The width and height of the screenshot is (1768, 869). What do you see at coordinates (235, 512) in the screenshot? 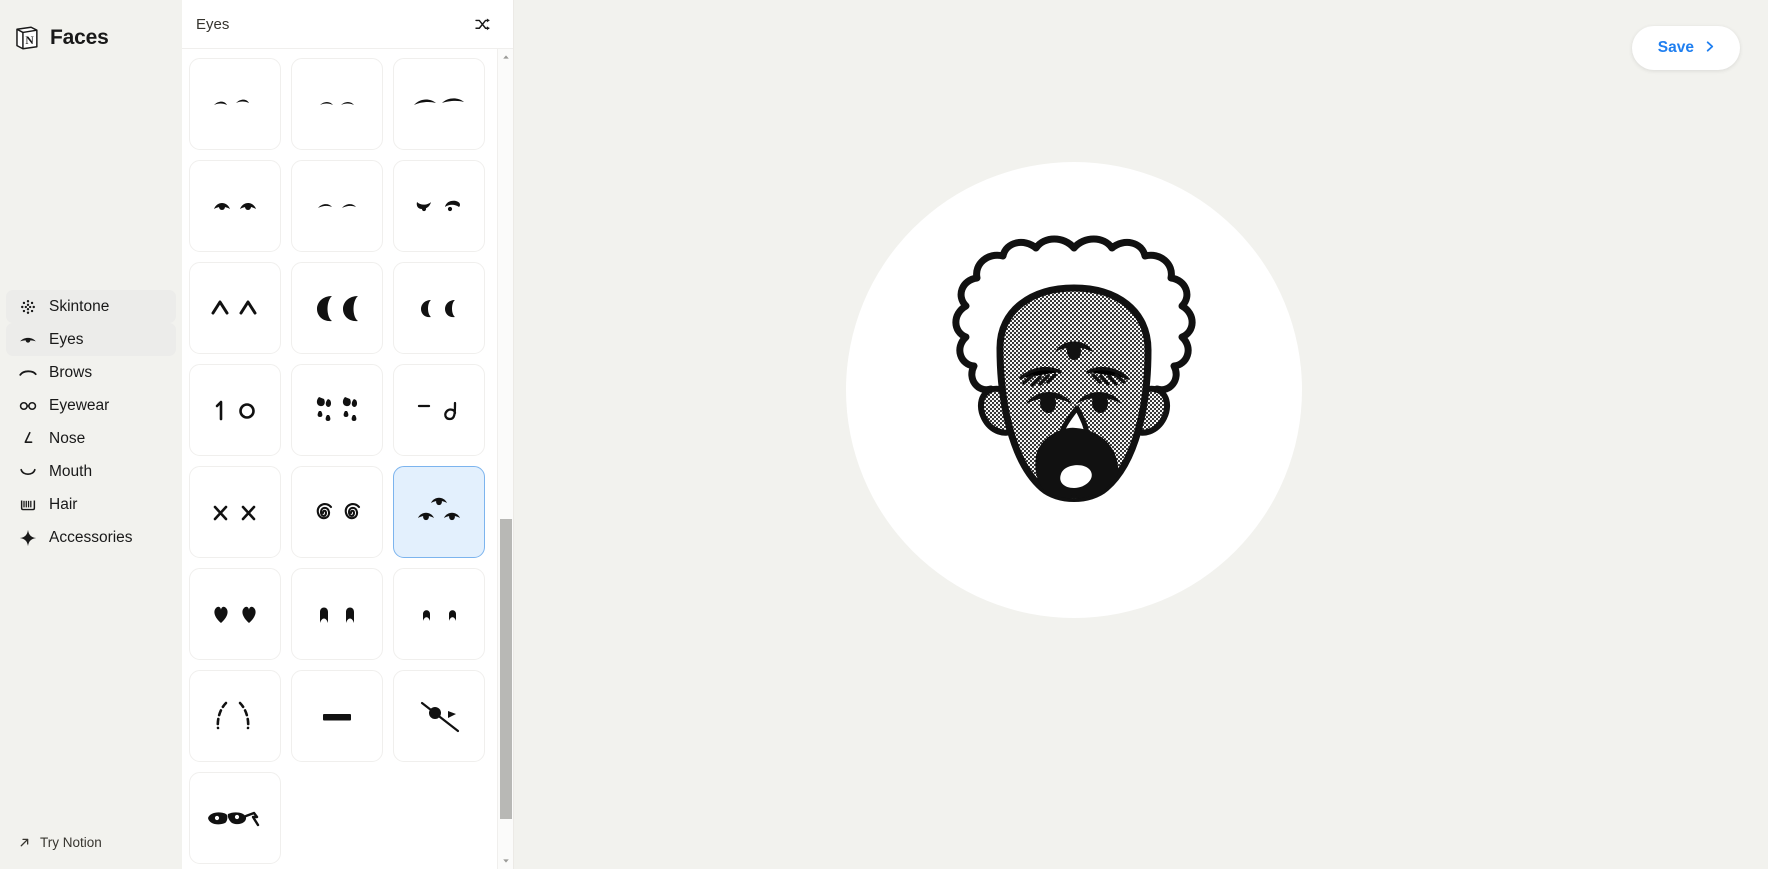
I see `eye-option-x-cross-eyes` at bounding box center [235, 512].